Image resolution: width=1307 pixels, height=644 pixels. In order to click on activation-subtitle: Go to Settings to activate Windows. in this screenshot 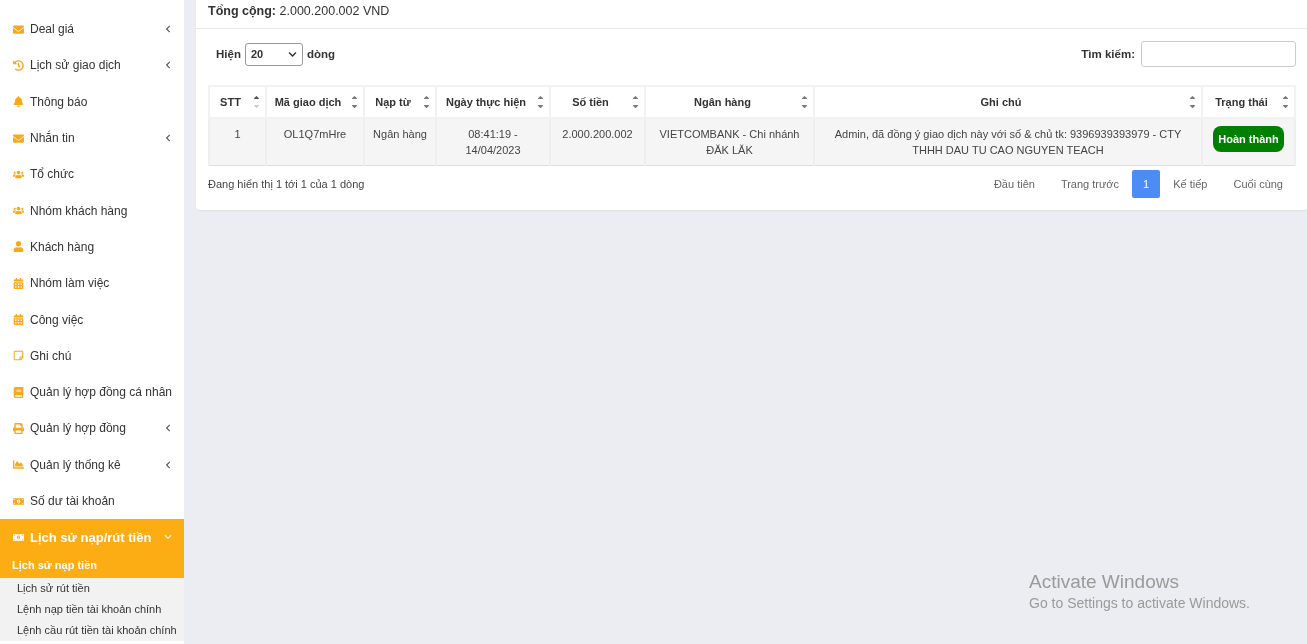, I will do `click(1139, 603)`.